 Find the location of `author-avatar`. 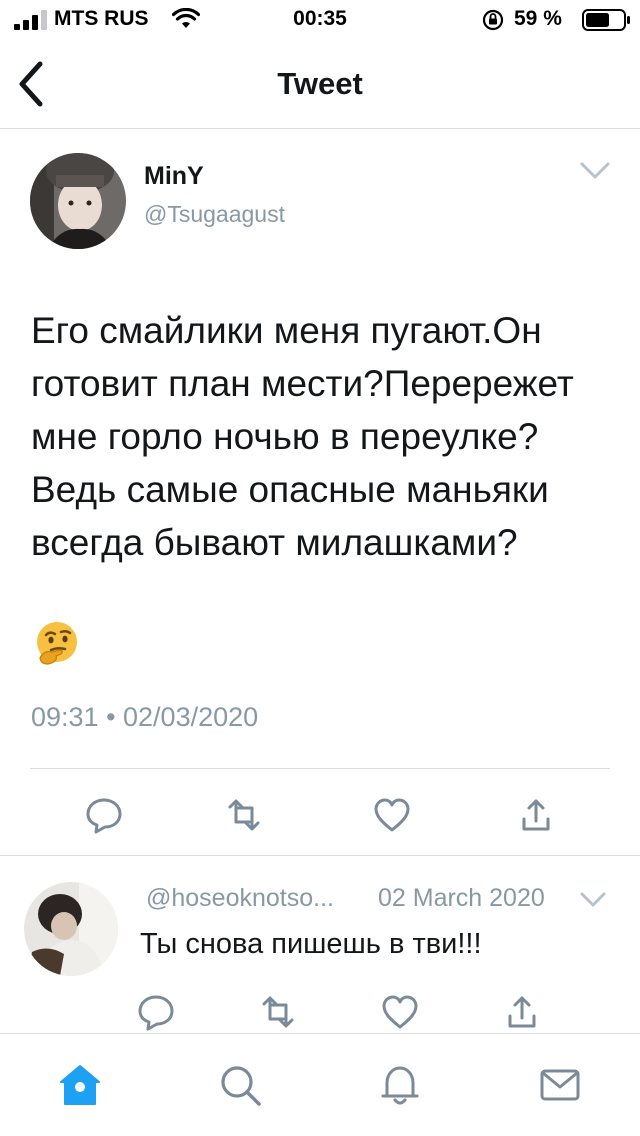

author-avatar is located at coordinates (78, 201).